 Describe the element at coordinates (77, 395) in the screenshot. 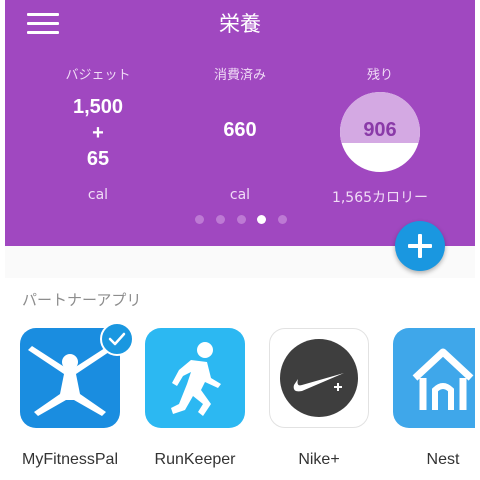

I see `partner-myfitnesspal: MyFitnessPal` at that location.